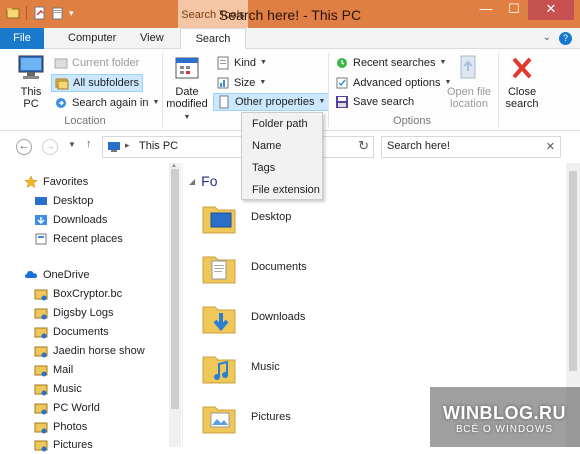 The width and height of the screenshot is (580, 454). Describe the element at coordinates (471, 147) in the screenshot. I see `search-input: Search here! ✕` at that location.